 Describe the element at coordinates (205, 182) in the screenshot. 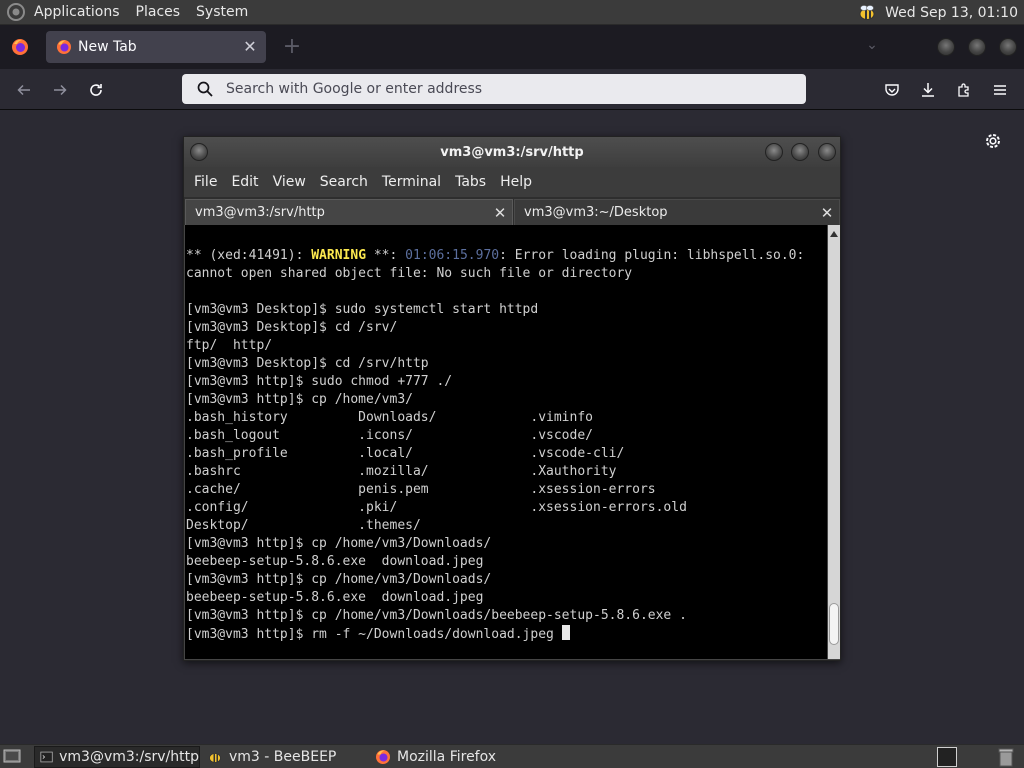

I see `menu-file: File` at that location.